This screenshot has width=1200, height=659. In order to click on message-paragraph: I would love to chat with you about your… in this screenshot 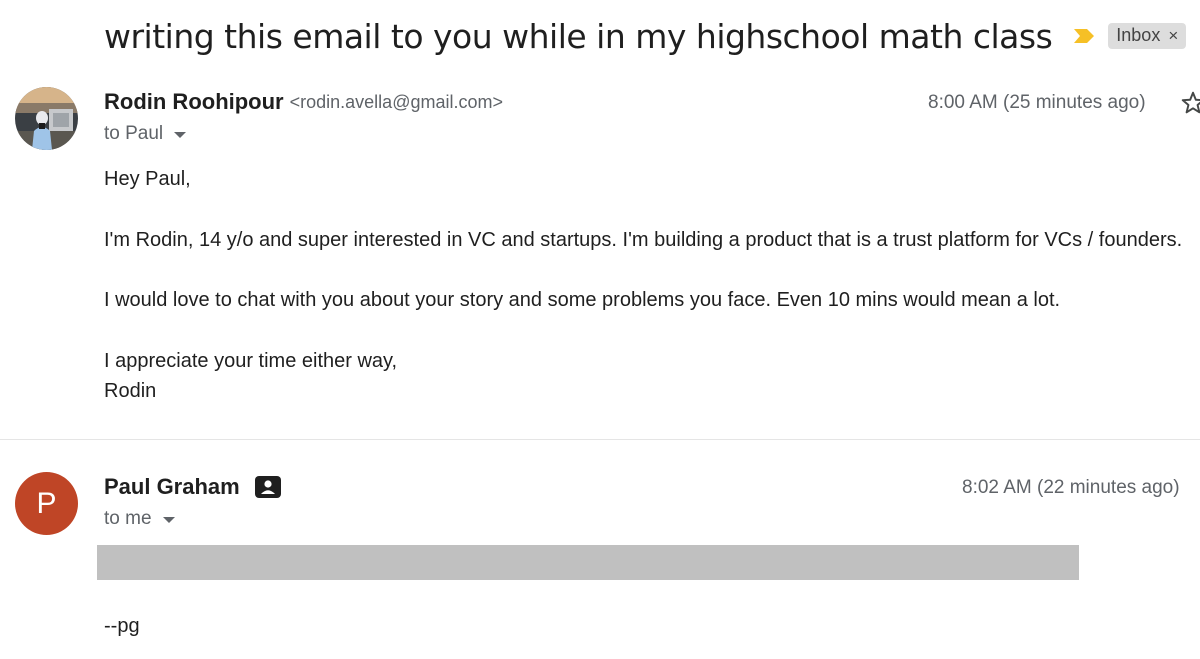, I will do `click(582, 300)`.